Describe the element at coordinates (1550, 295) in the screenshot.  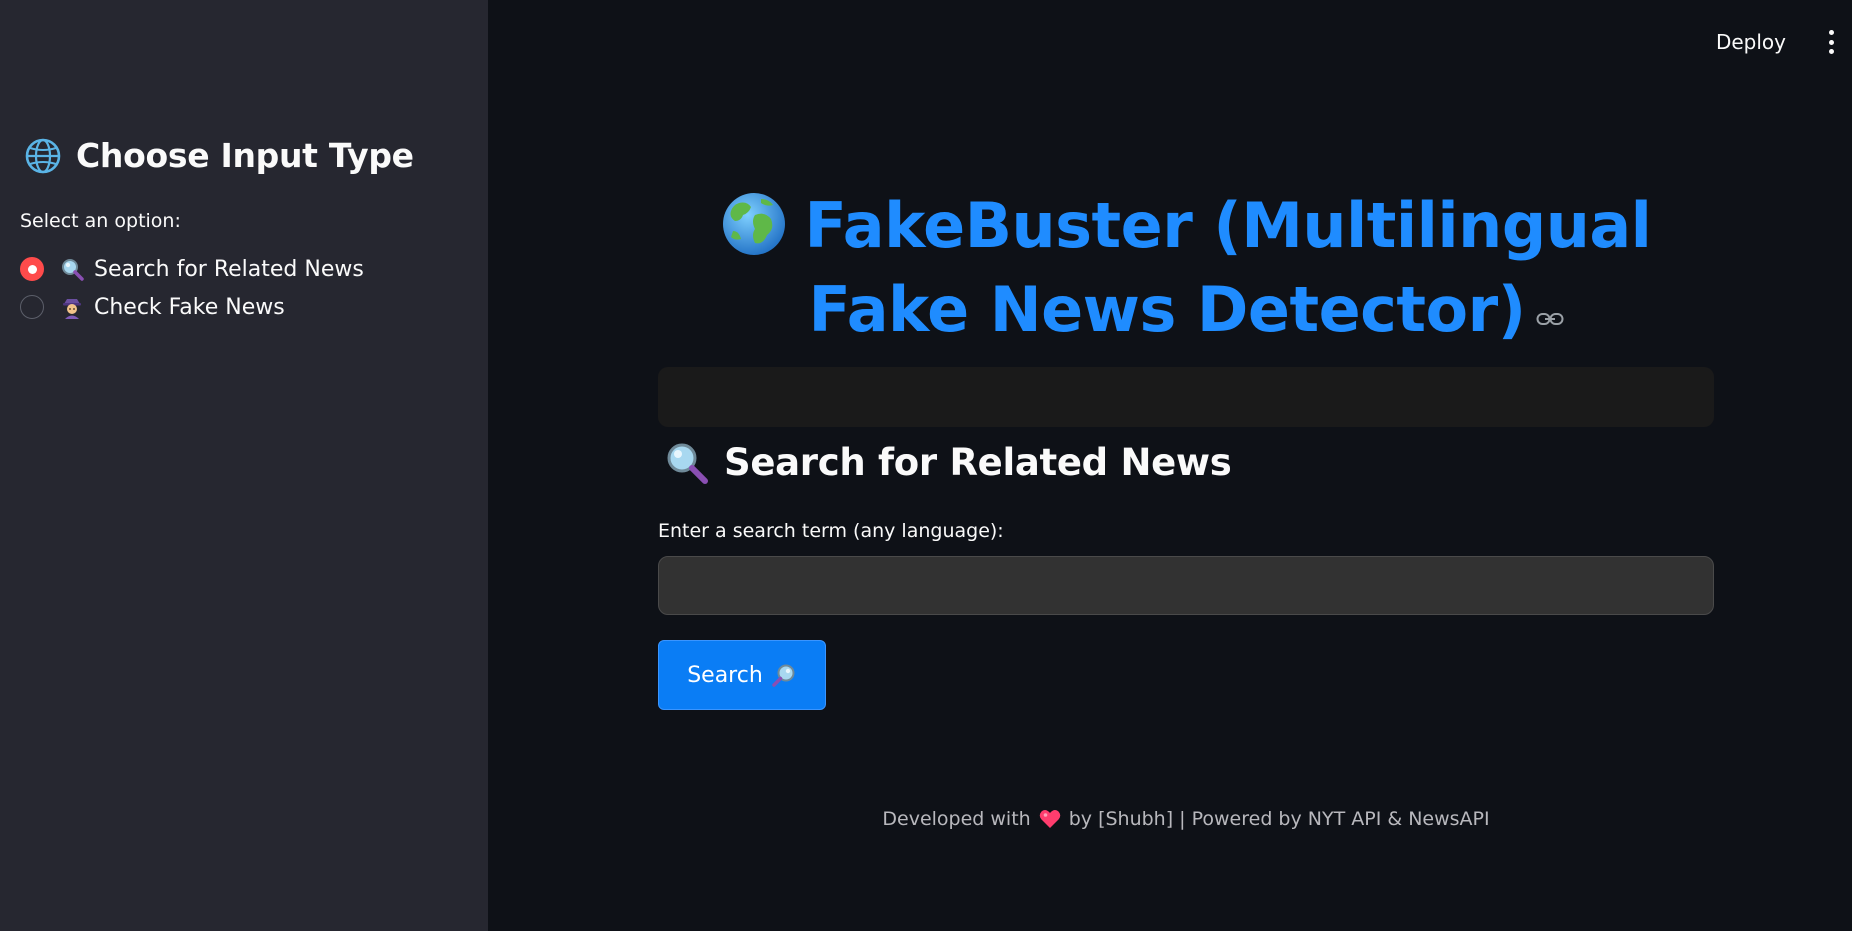
I see `anchor-link-icon` at that location.